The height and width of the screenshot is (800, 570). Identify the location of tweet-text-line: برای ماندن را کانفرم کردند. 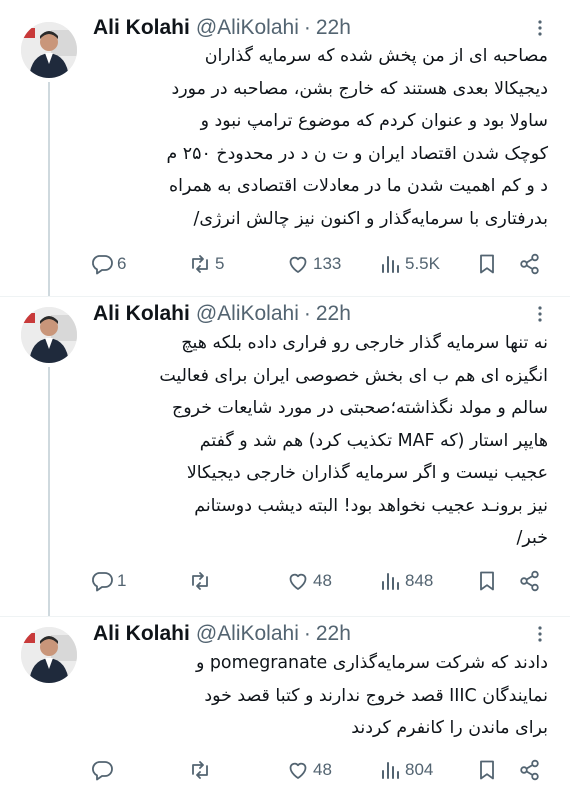
(449, 728).